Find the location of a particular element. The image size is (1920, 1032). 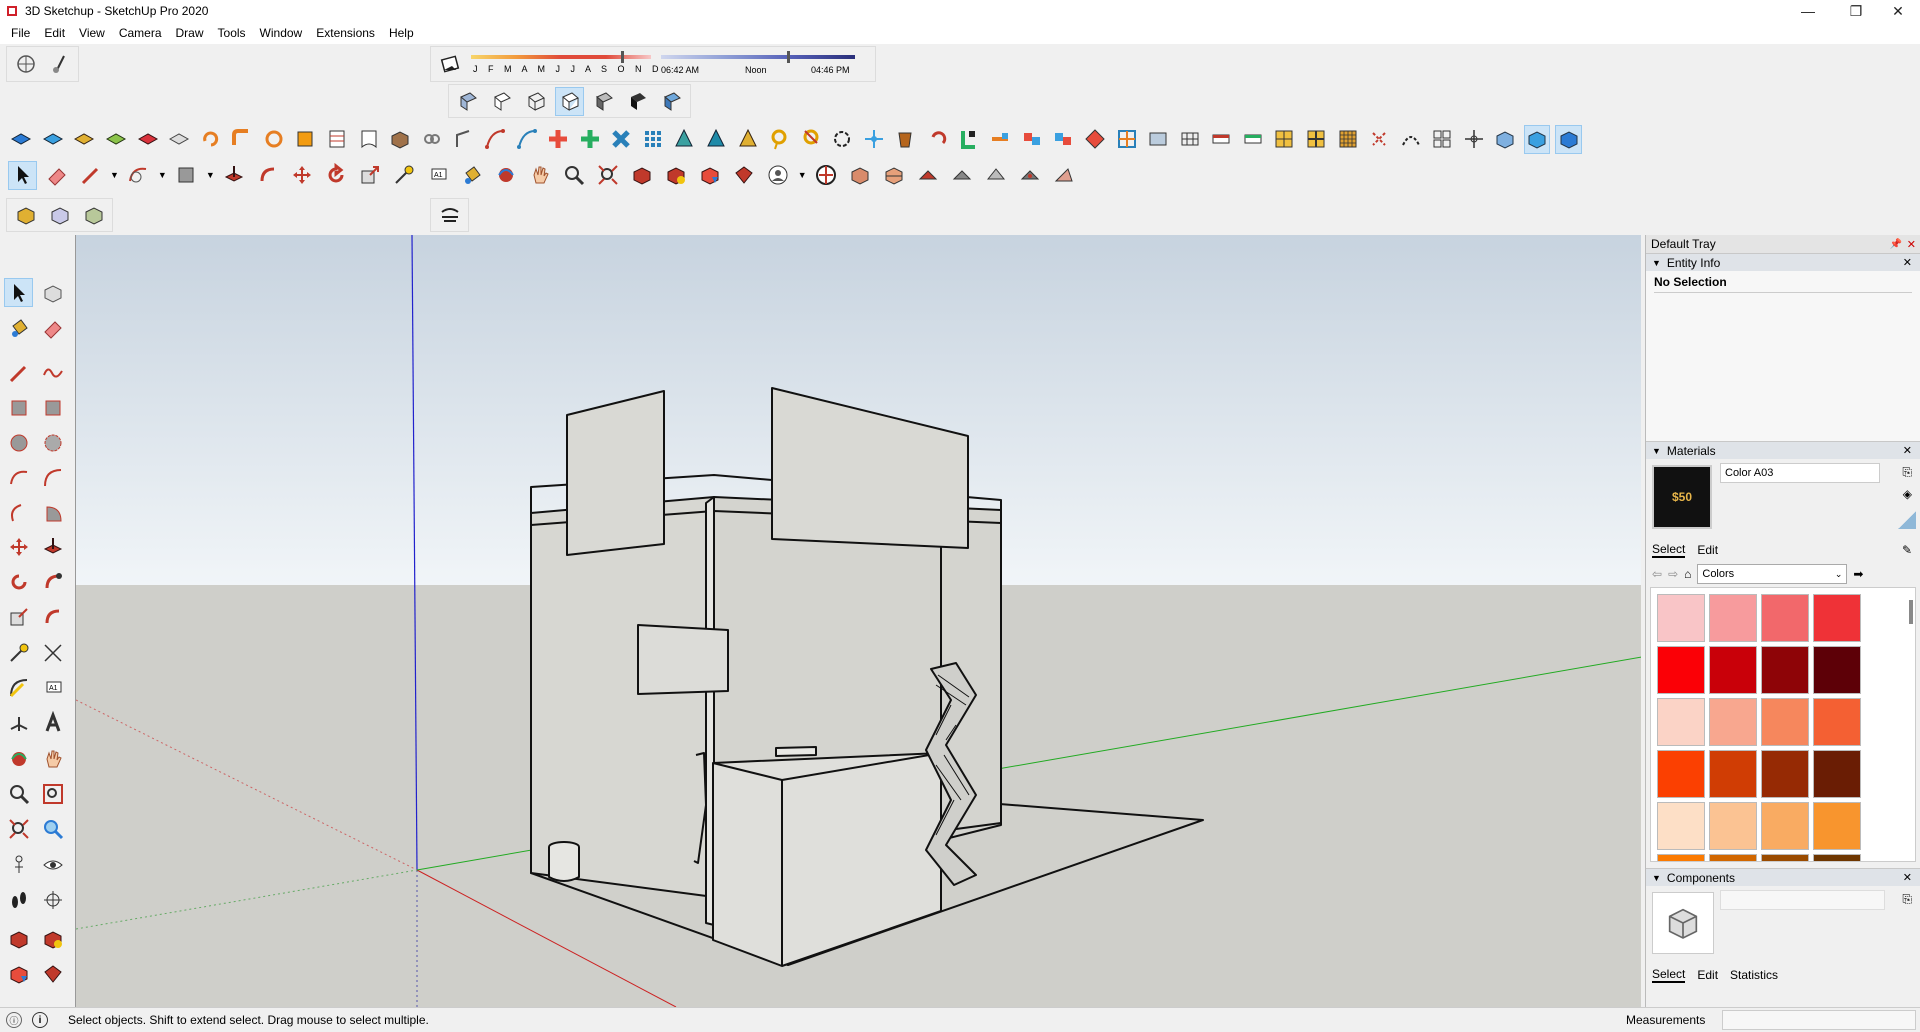

component-options-icon: ⎘ is located at coordinates (1907, 899).